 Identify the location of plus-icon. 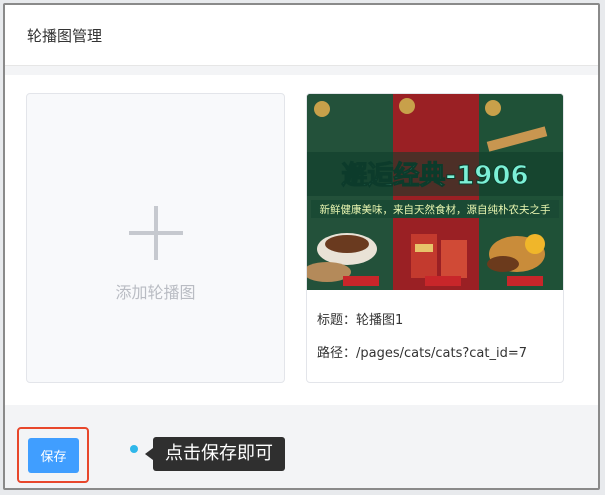
(156, 233).